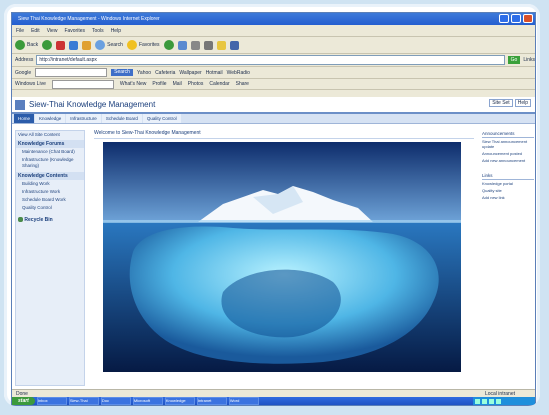 This screenshot has height=415, width=549. I want to click on ql-item-maintenance: Maintenance (Chat Board), so click(50, 152).